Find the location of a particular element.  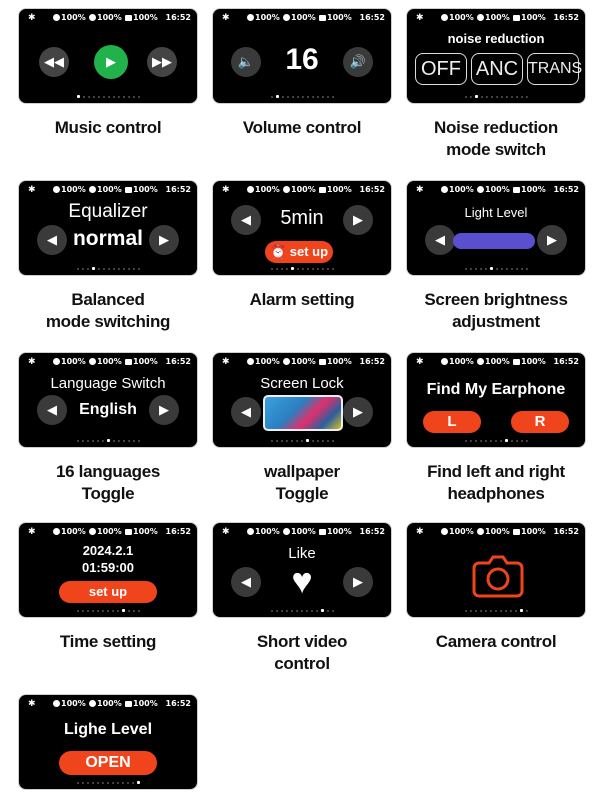

find-left-button: L is located at coordinates (452, 422).